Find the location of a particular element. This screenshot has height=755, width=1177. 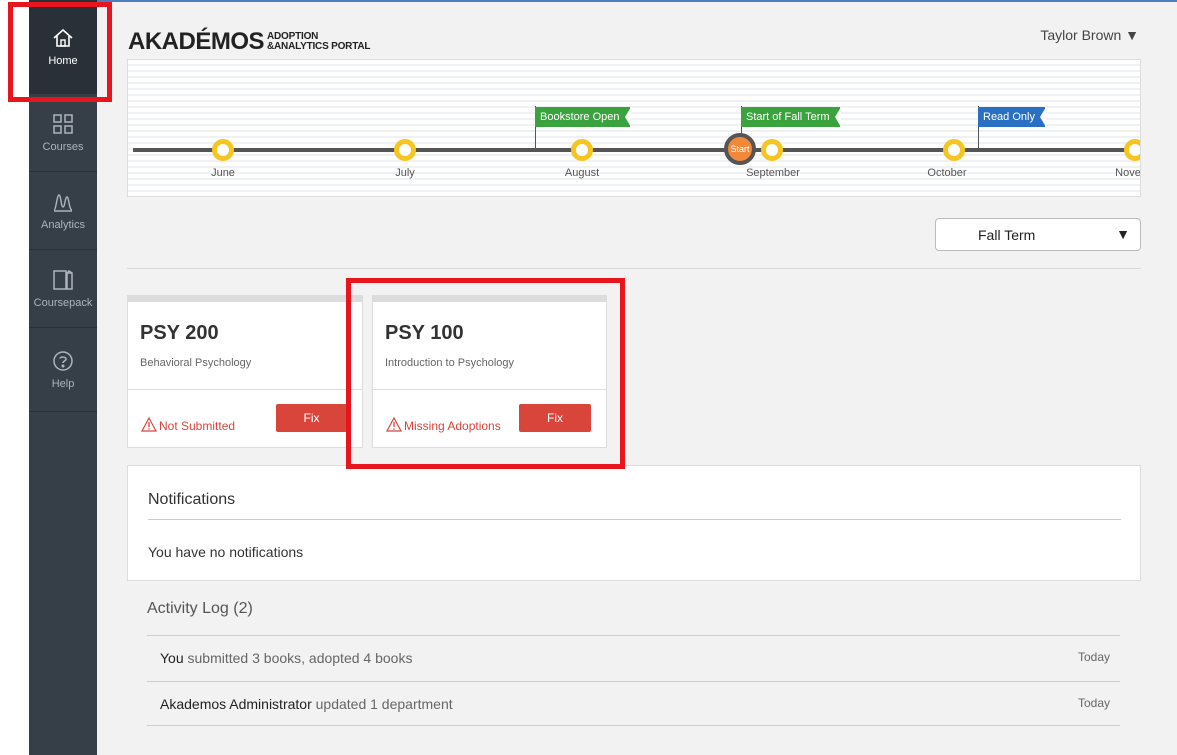

logo-sub-text: ADOPTION &ANALYTICS PORTAL is located at coordinates (318, 42).